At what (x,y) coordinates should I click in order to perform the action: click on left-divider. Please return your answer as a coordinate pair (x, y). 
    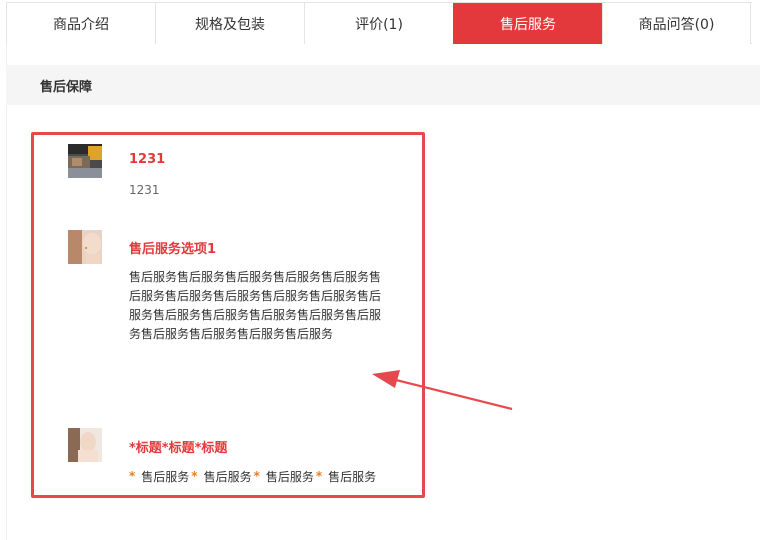
    Looking at the image, I should click on (6, 292).